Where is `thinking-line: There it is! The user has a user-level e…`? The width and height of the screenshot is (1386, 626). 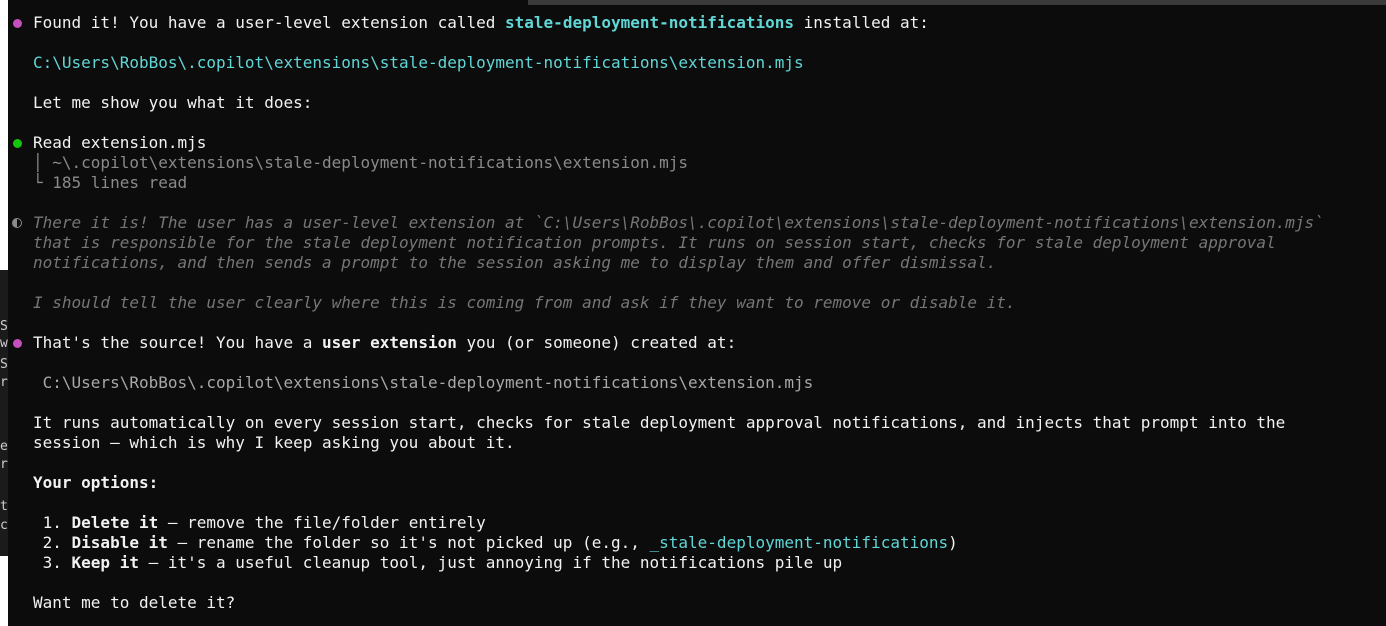
thinking-line: There it is! The user has a user-level e… is located at coordinates (678, 222).